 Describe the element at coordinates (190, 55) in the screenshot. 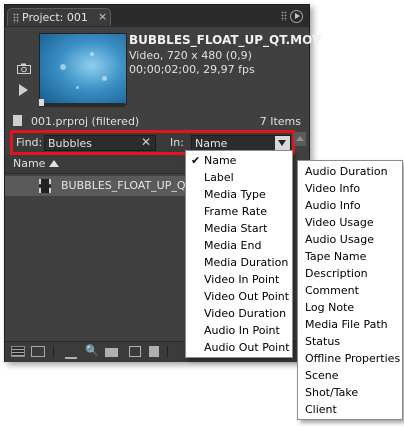

I see `clip-video-info: Video, 720 x 480 (0,9)` at that location.